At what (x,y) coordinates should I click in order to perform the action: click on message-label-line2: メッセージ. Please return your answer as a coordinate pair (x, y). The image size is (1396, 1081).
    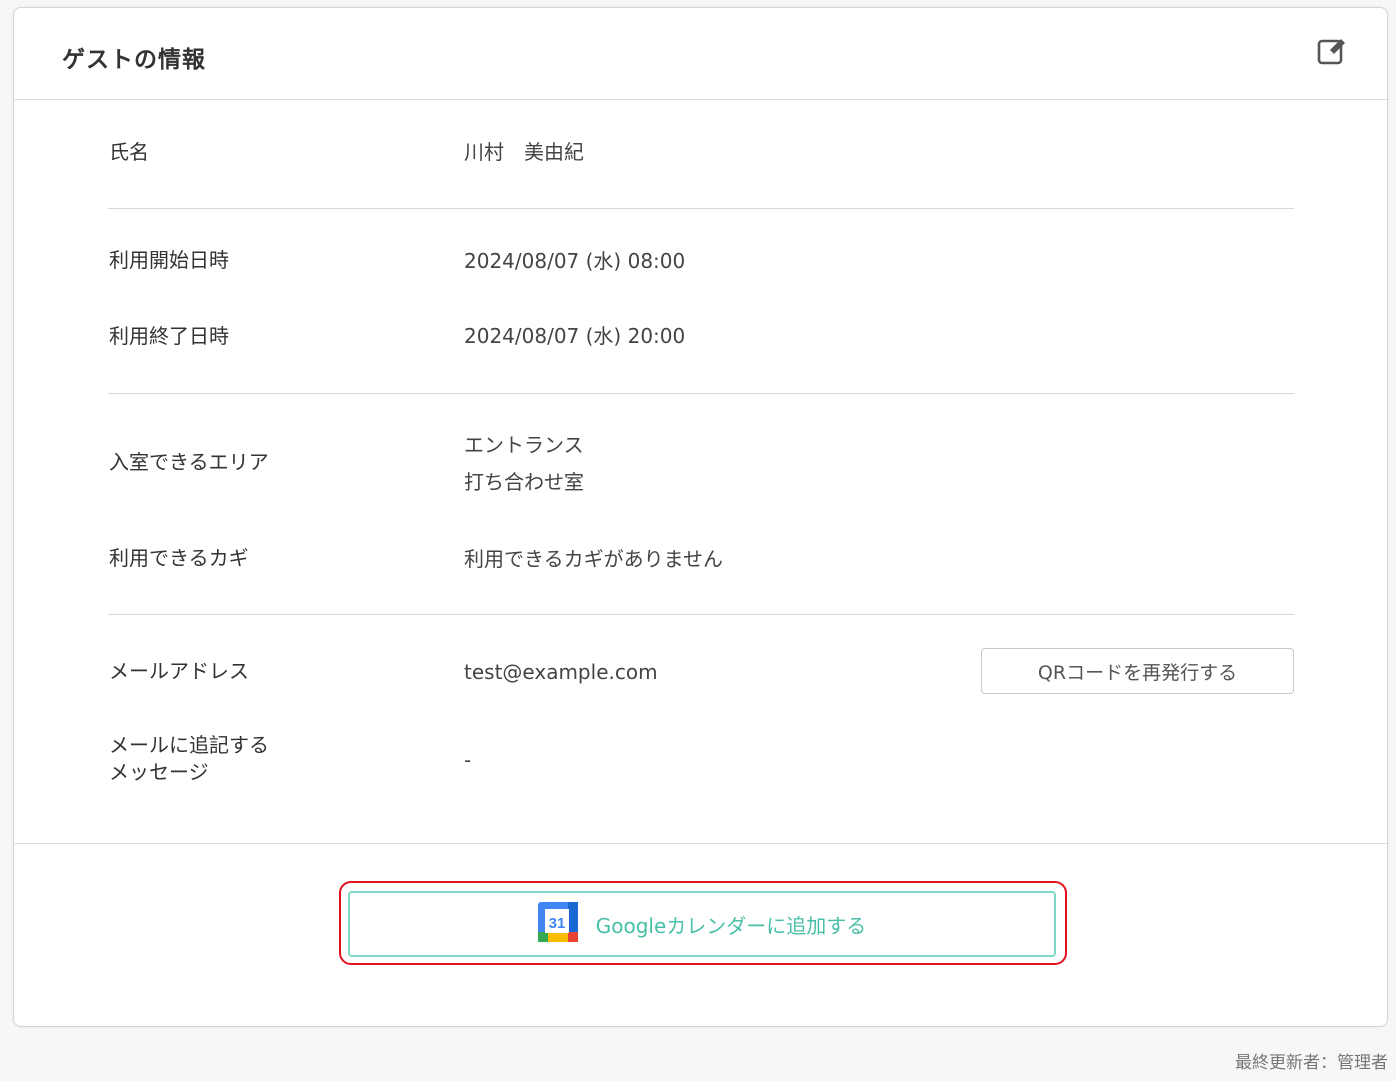
    Looking at the image, I should click on (159, 772).